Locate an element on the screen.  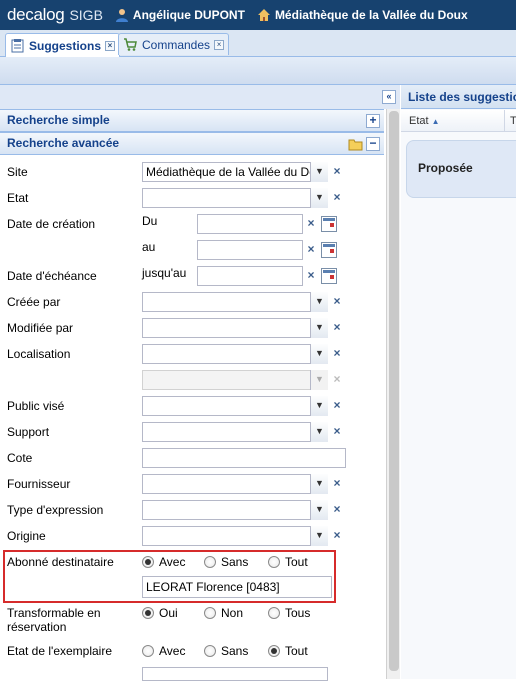
date-until-label: jusqu'au is located at coordinates (164, 273).